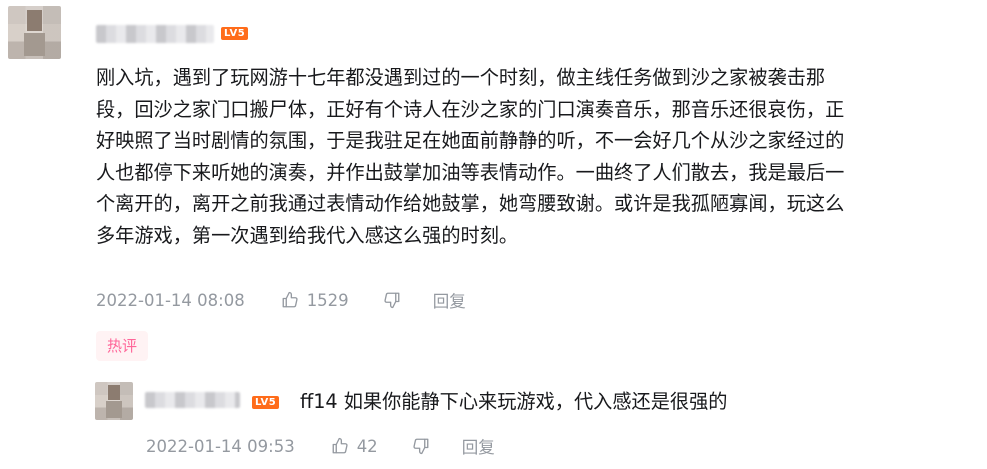  What do you see at coordinates (170, 300) in the screenshot?
I see `comment-time: 2022-01-14 08:08` at bounding box center [170, 300].